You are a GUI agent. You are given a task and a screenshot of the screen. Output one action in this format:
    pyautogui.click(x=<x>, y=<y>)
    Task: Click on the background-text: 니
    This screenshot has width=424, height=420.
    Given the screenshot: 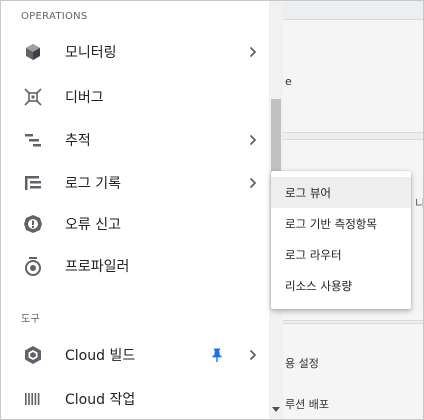 What is the action you would take?
    pyautogui.click(x=419, y=203)
    